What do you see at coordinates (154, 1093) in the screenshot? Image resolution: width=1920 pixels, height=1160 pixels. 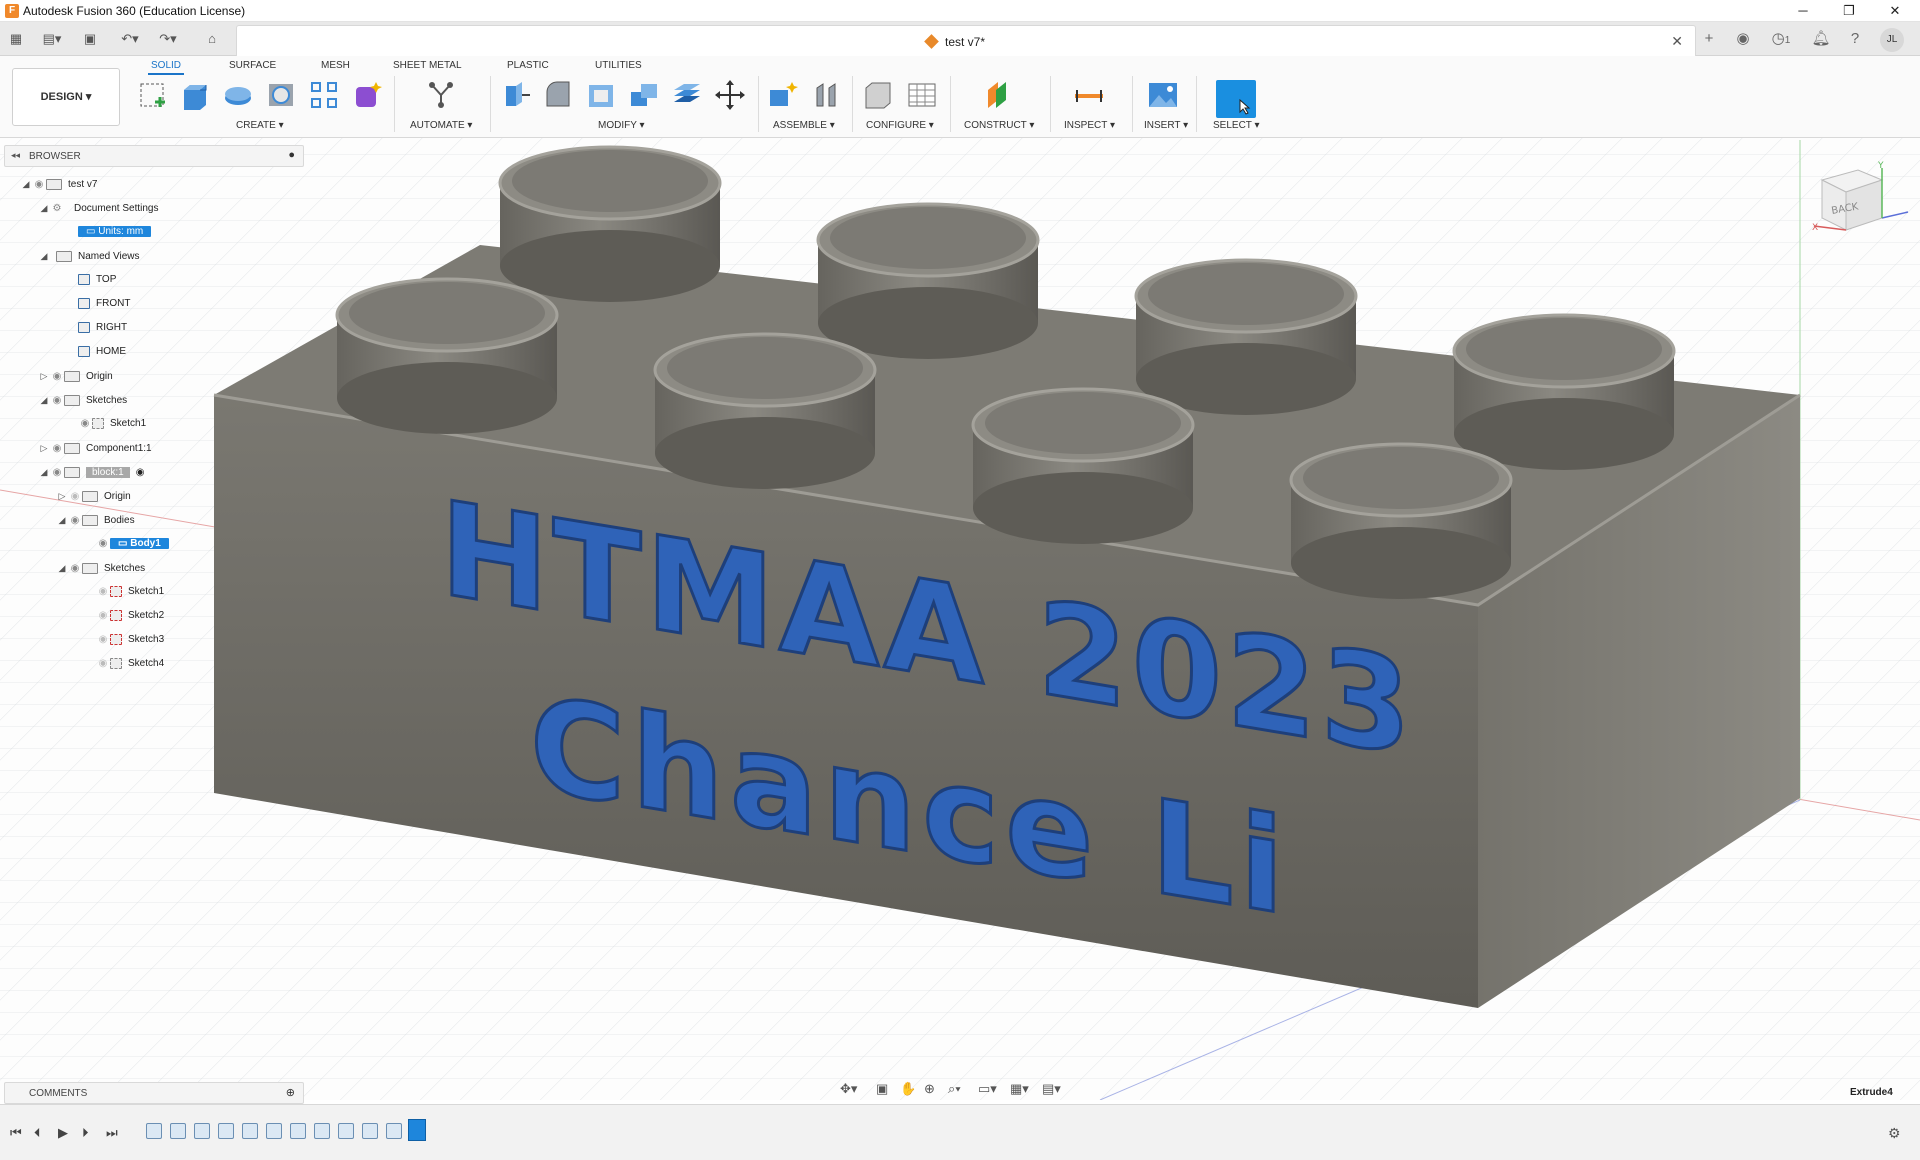 I see `comments-panel: COMMENTS ⊕` at bounding box center [154, 1093].